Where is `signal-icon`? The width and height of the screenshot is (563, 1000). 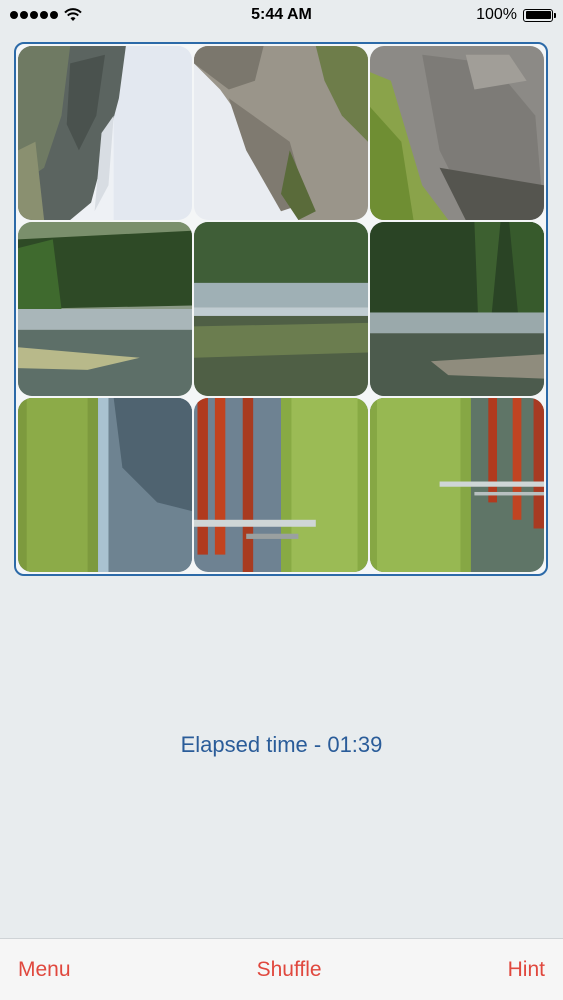 signal-icon is located at coordinates (34, 15).